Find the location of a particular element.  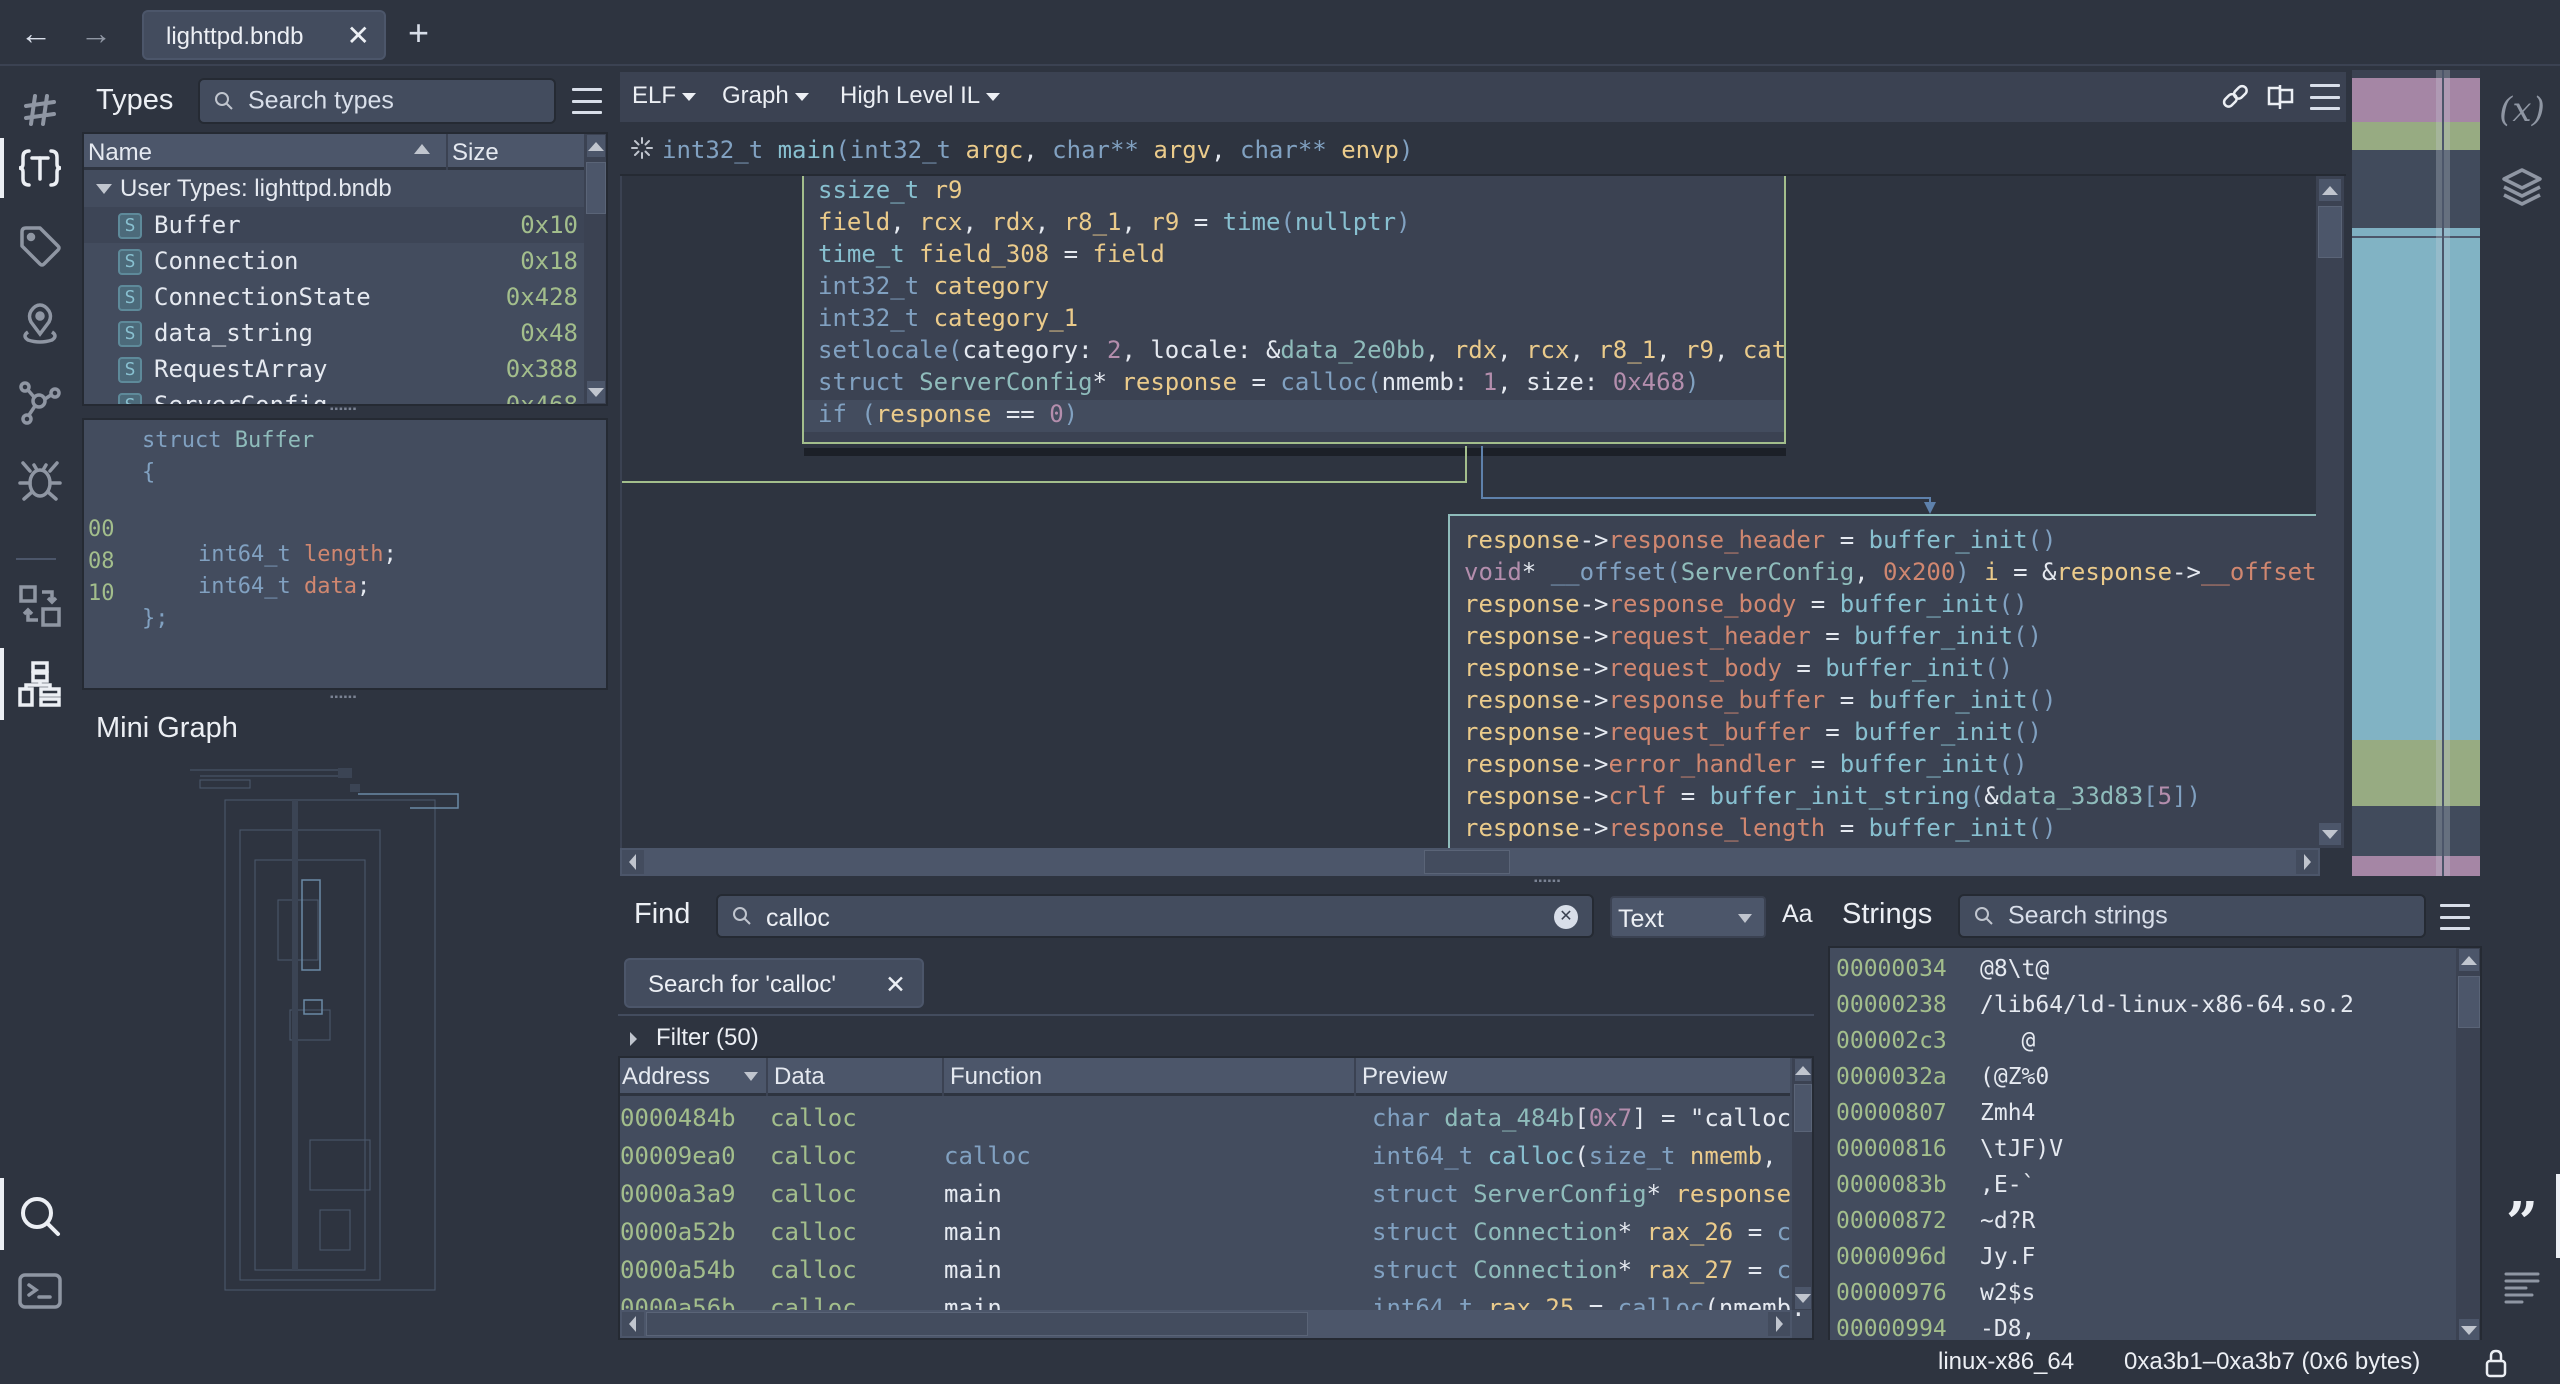

column-header-data: Data is located at coordinates (799, 1077).